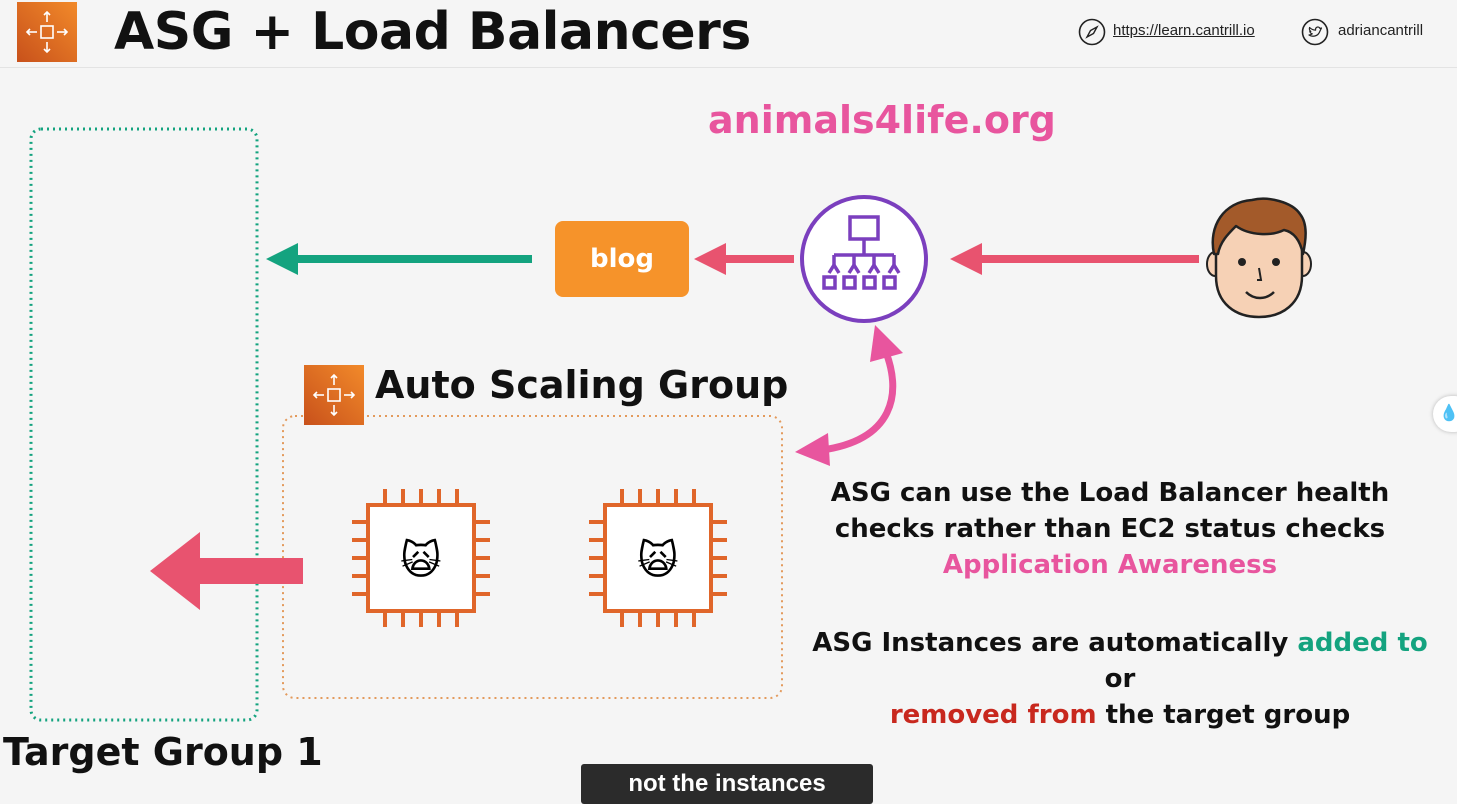  Describe the element at coordinates (1228, 715) in the screenshot. I see `note2-part2: the target group` at that location.